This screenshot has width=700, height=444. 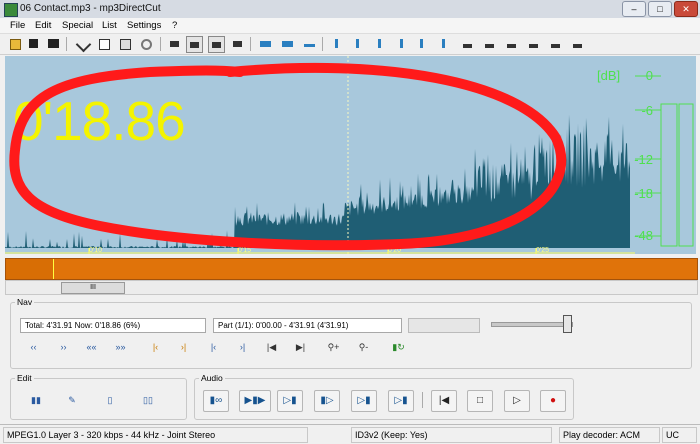 What do you see at coordinates (567, 324) in the screenshot?
I see `volume-slider-thumb` at bounding box center [567, 324].